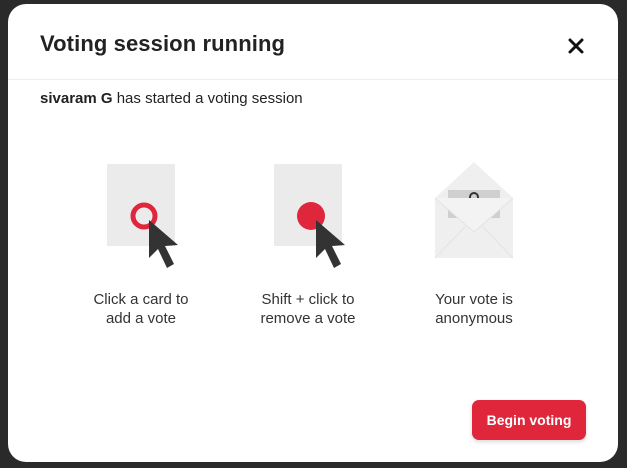 The image size is (627, 468). I want to click on step-shift-click-remove: Shift + click to remove a vote, so click(308, 244).